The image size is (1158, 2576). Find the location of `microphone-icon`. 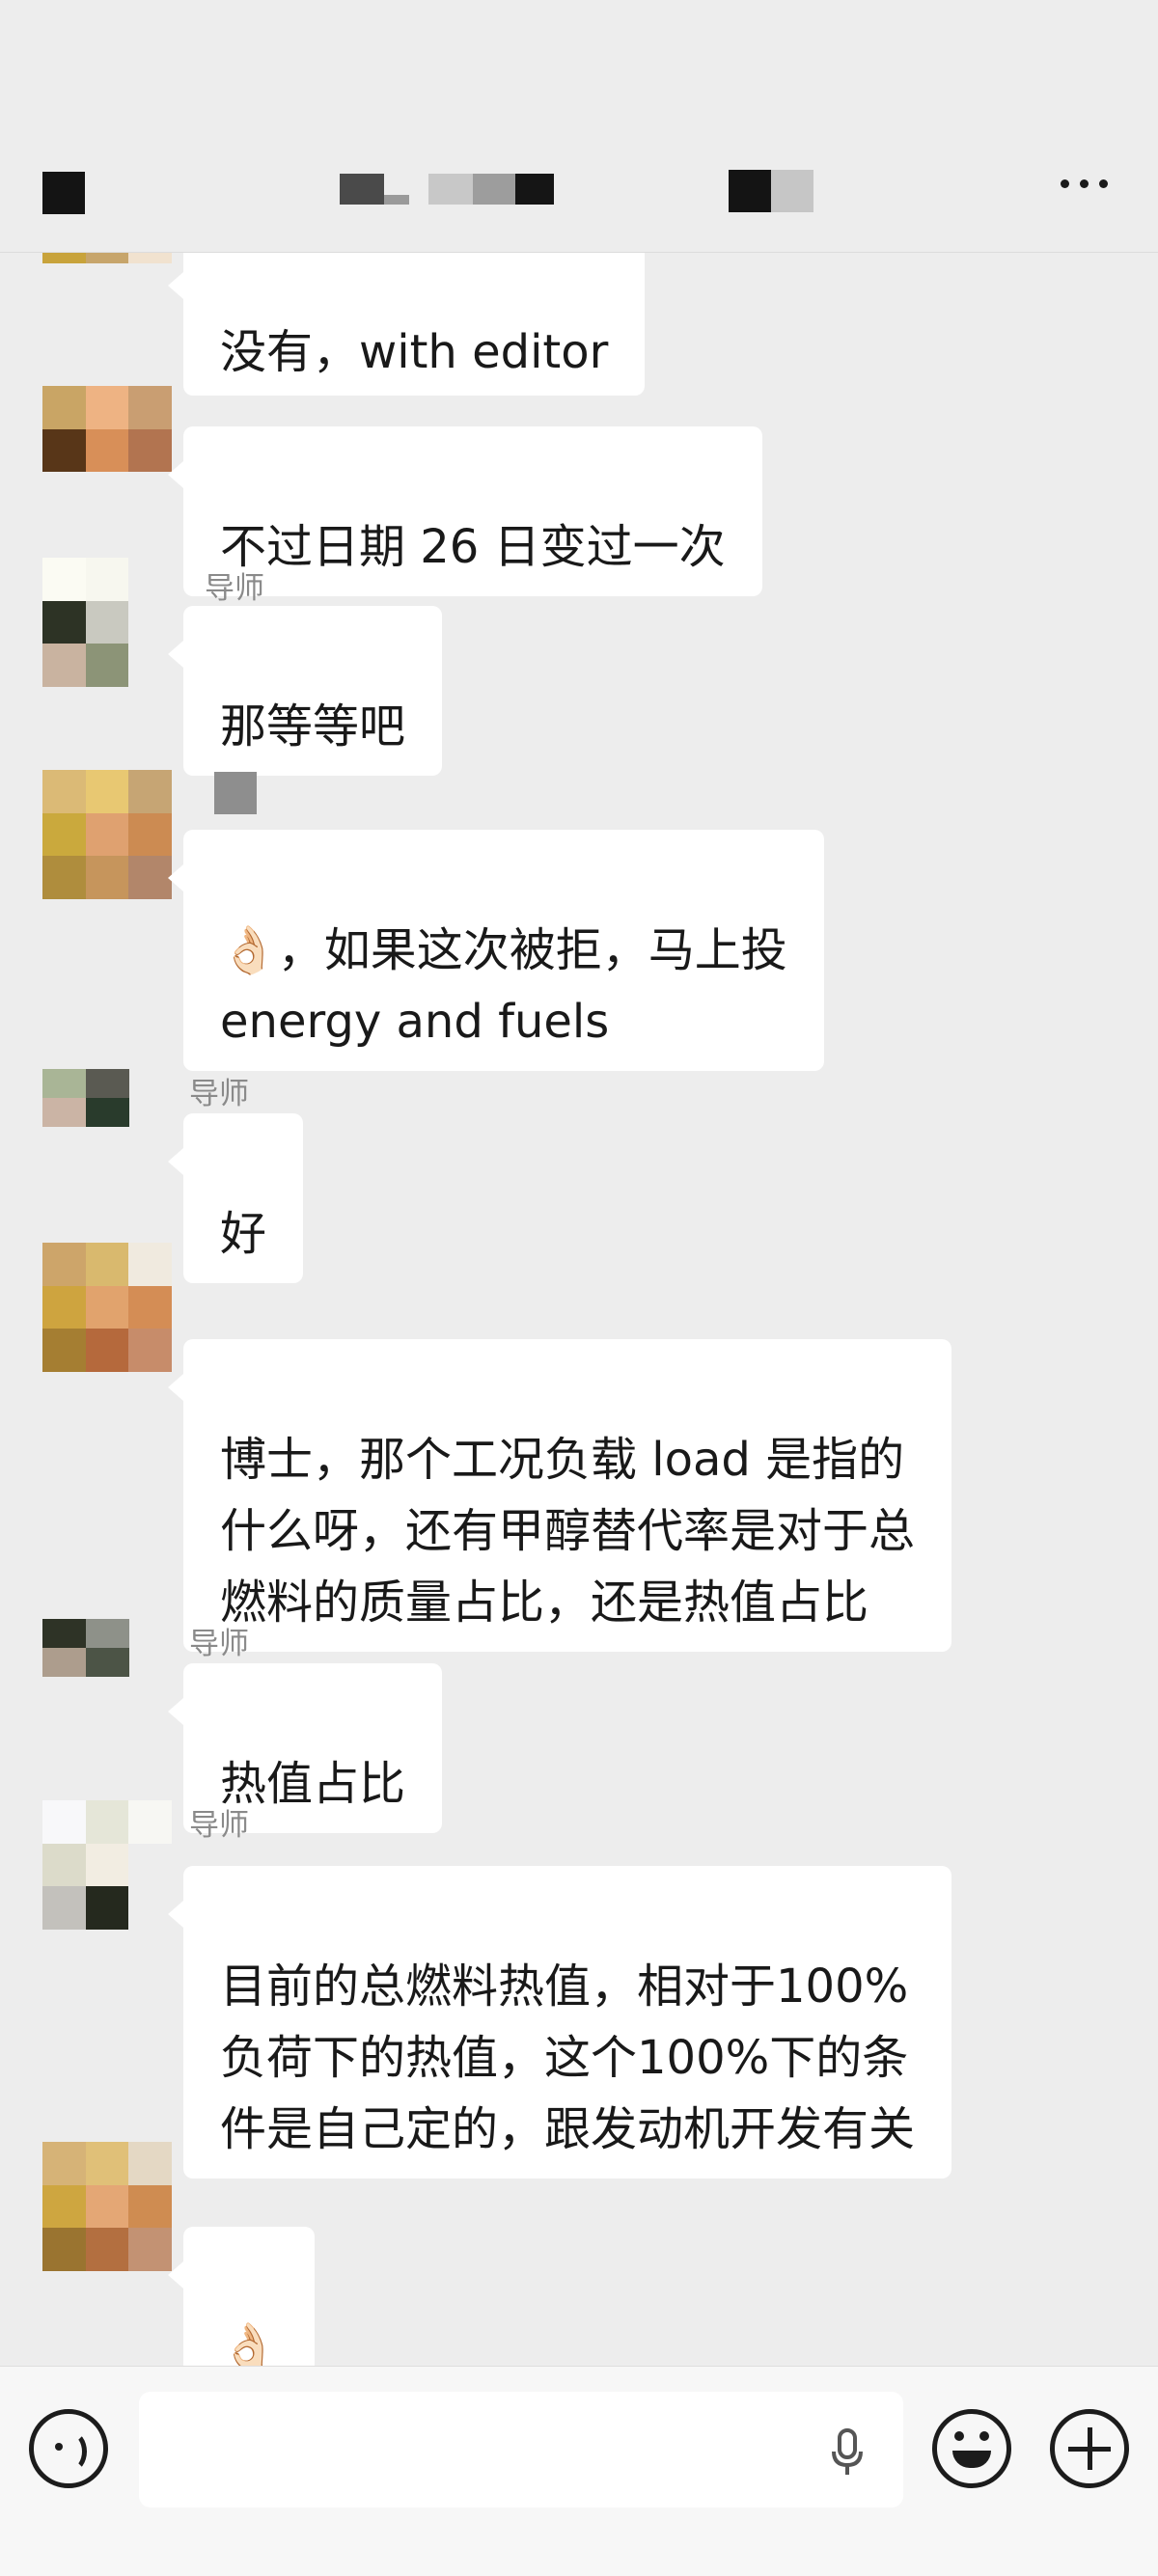

microphone-icon is located at coordinates (847, 2453).